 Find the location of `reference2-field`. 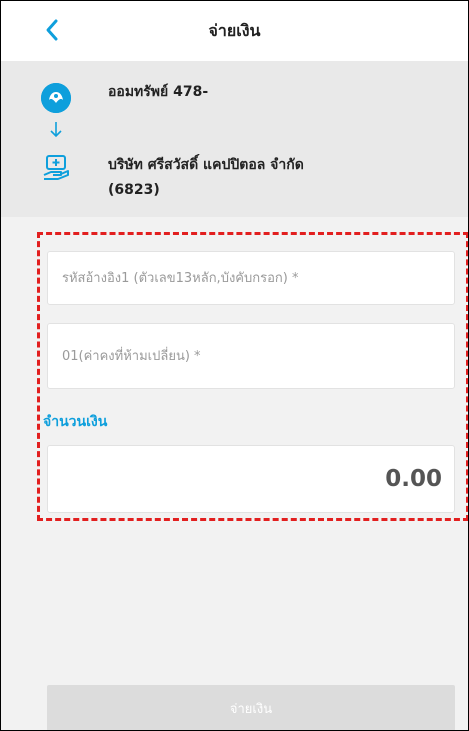

reference2-field is located at coordinates (251, 356).